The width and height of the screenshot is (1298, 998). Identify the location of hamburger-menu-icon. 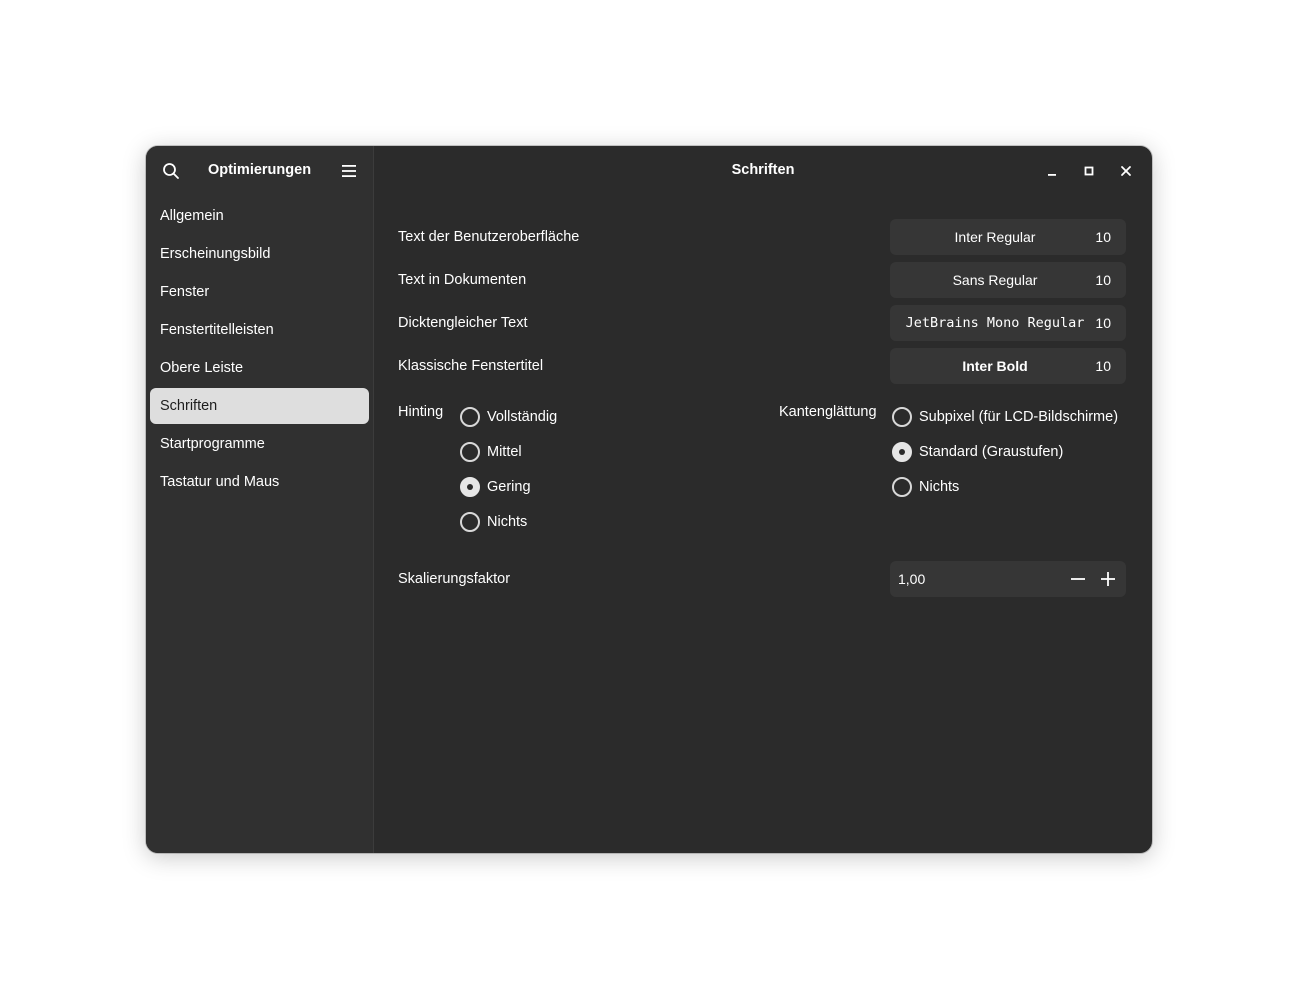
(349, 171).